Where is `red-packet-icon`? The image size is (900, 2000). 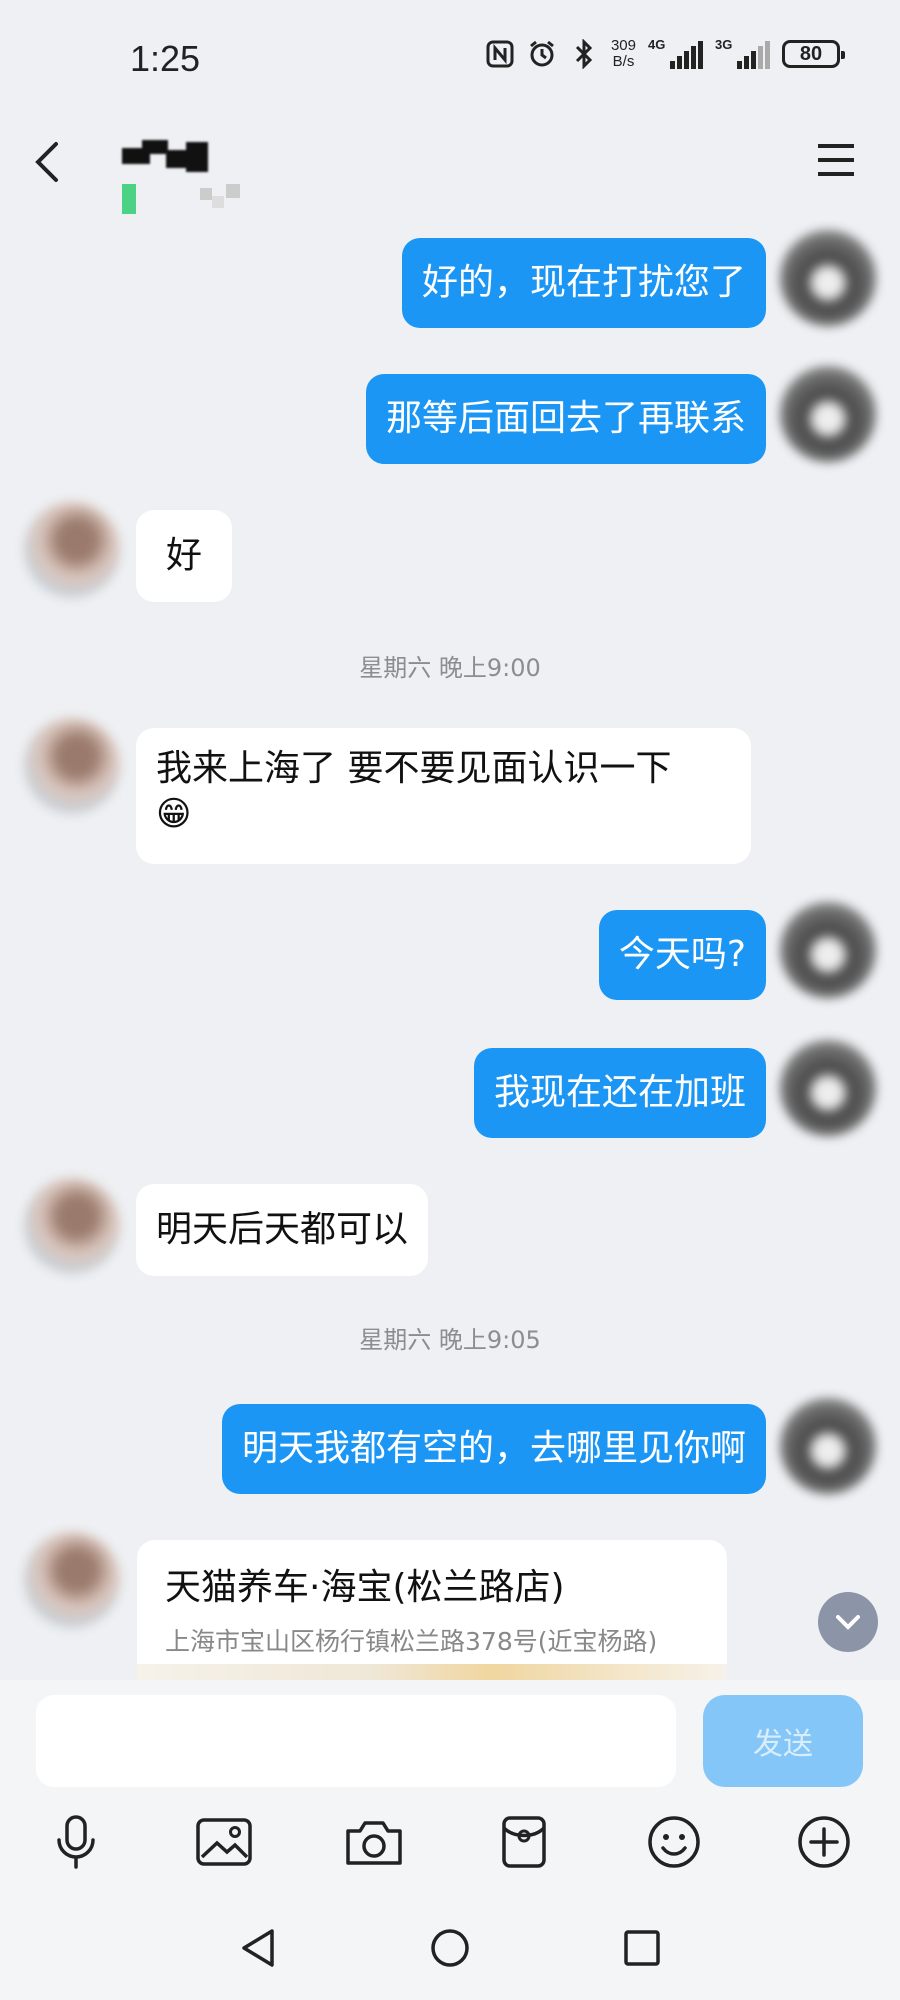
red-packet-icon is located at coordinates (524, 1842).